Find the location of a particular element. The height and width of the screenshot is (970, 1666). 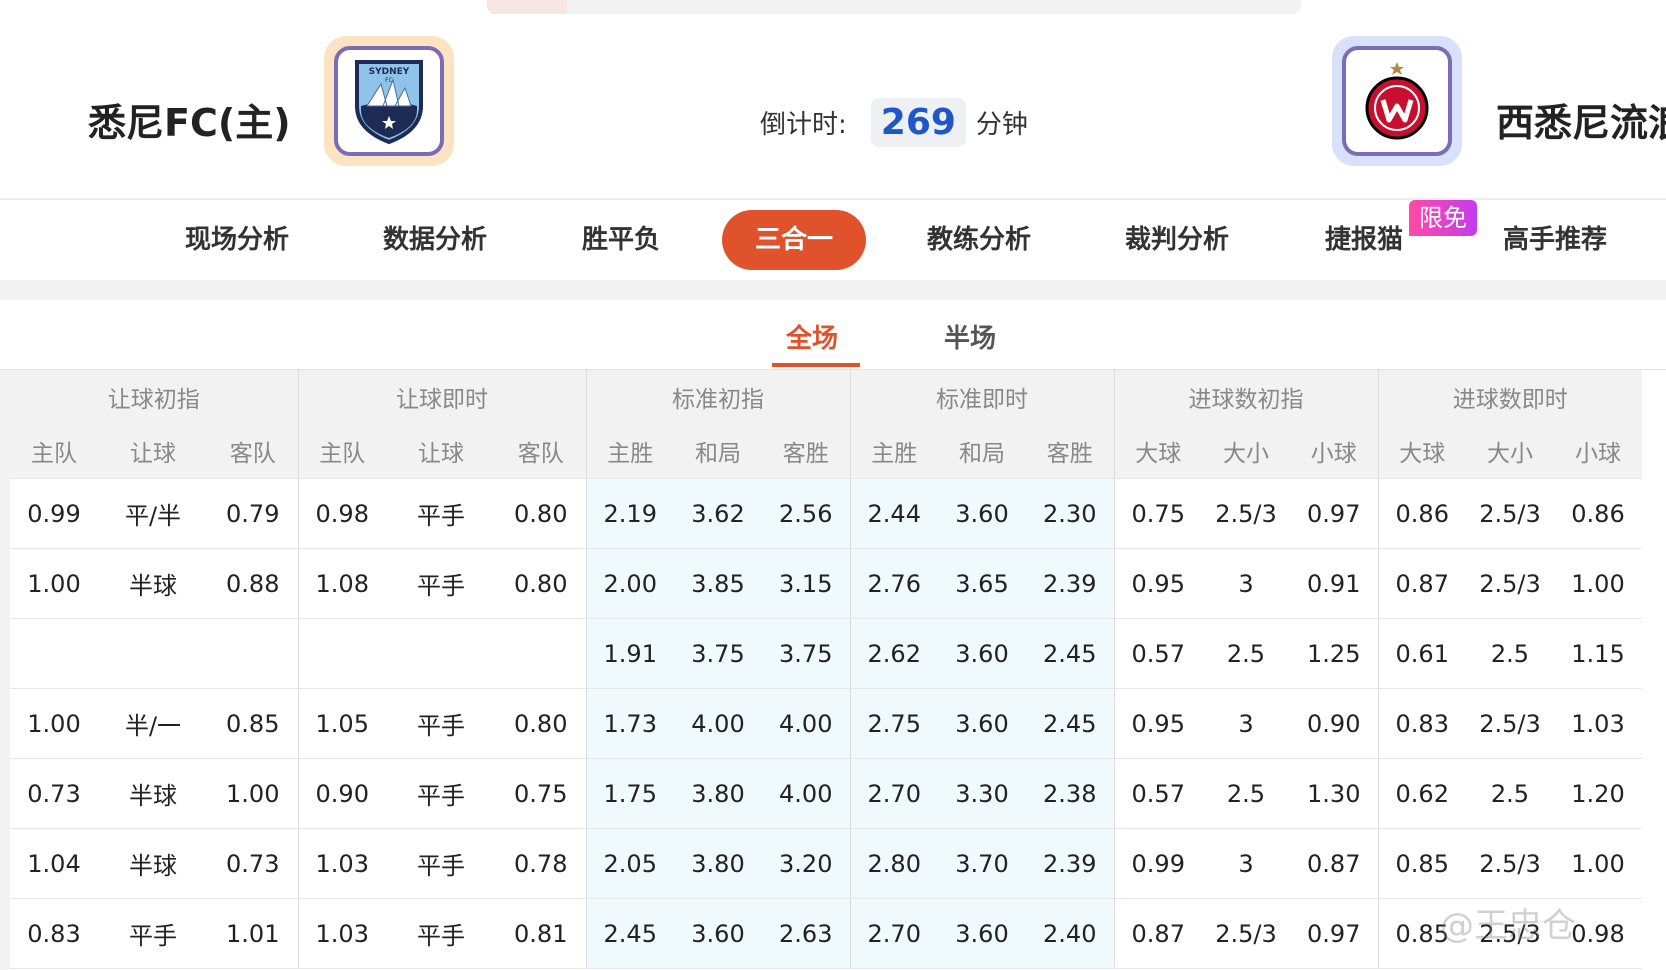

odds-cell: 0.91 is located at coordinates (1334, 583).